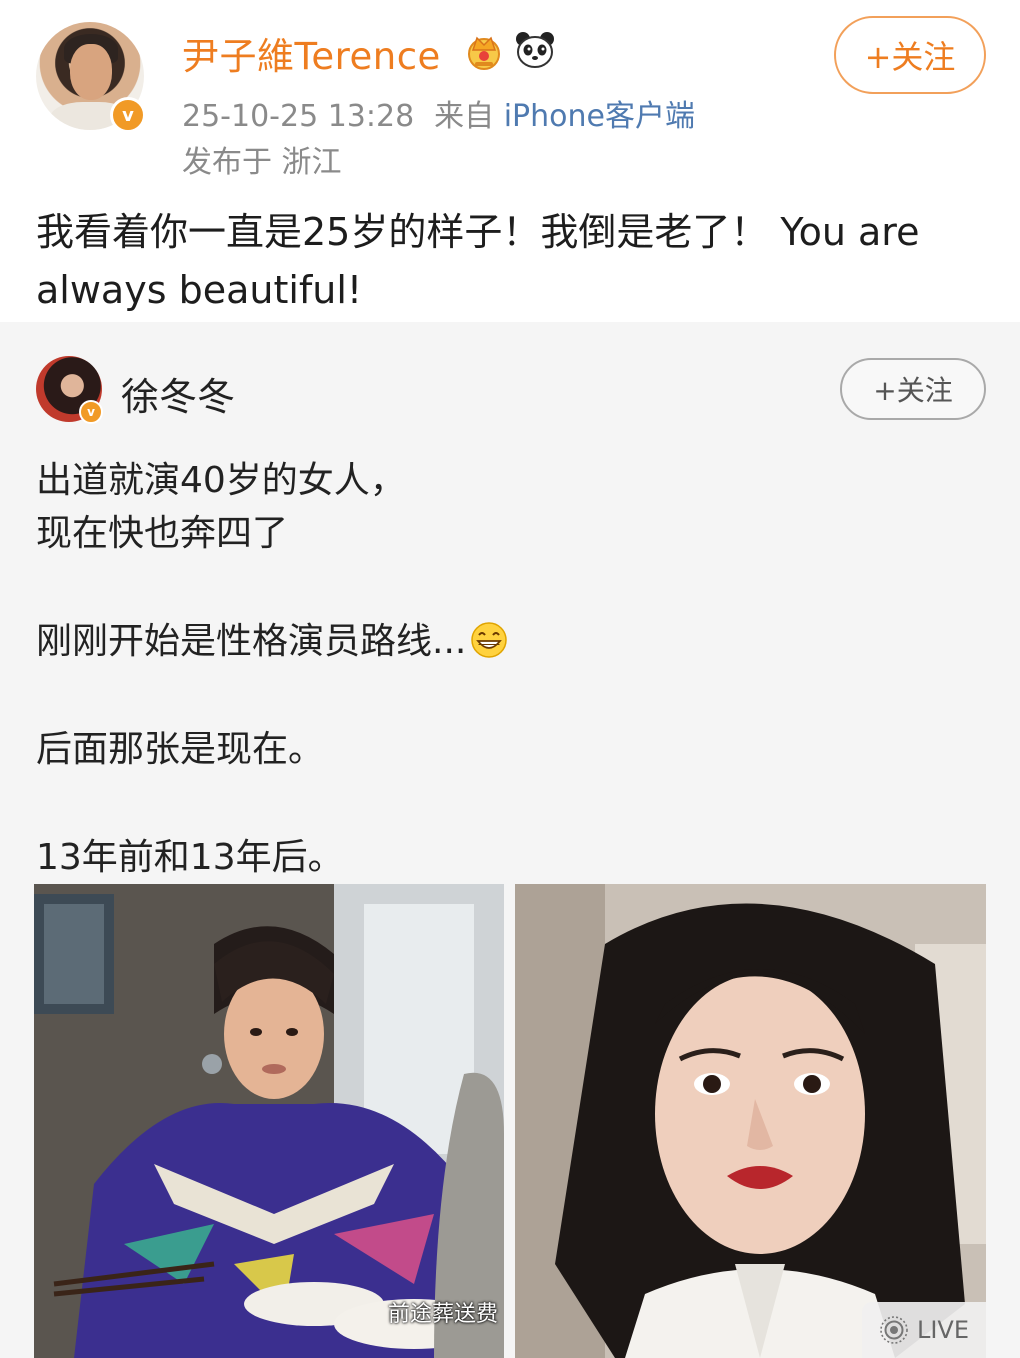 This screenshot has width=1020, height=1358. What do you see at coordinates (442, 1314) in the screenshot?
I see `photo-caption: 前途葬送费` at bounding box center [442, 1314].